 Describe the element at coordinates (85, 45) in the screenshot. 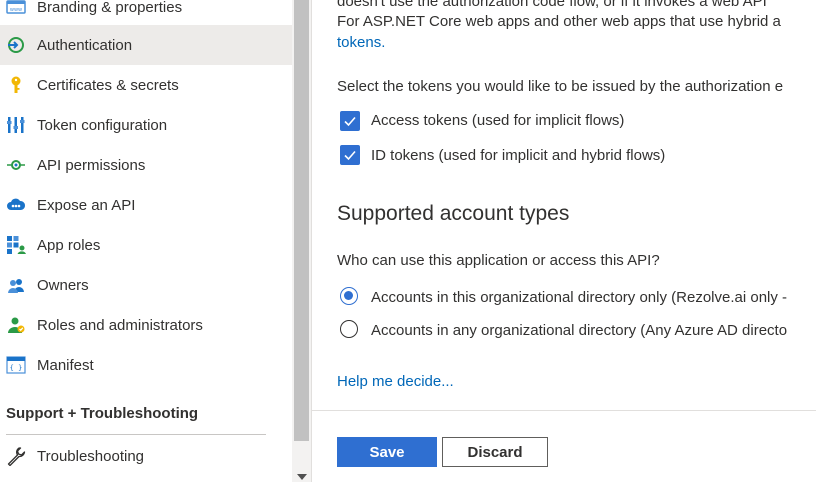

I see `sidebar-item-label: Authentication` at that location.